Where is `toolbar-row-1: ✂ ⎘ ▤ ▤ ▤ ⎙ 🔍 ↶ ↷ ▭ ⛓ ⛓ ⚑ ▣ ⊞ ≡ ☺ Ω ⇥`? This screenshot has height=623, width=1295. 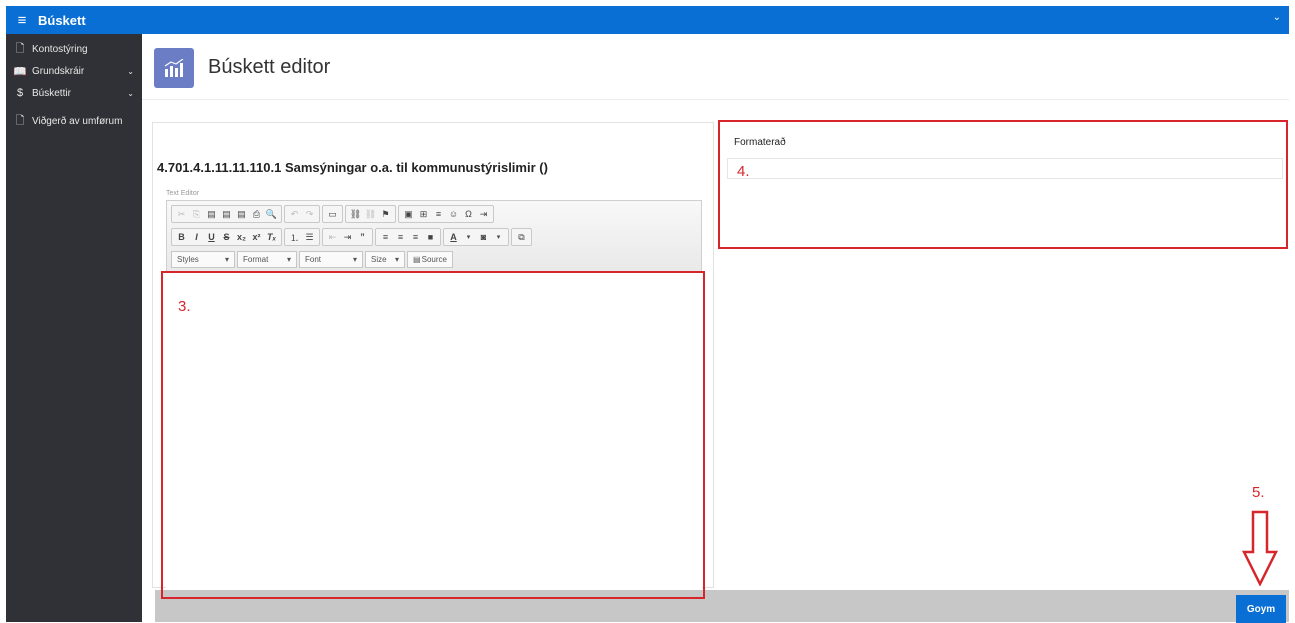 toolbar-row-1: ✂ ⎘ ▤ ▤ ▤ ⎙ 🔍 ↶ ↷ ▭ ⛓ ⛓ ⚑ ▣ ⊞ ≡ ☺ Ω ⇥ is located at coordinates (332, 214).